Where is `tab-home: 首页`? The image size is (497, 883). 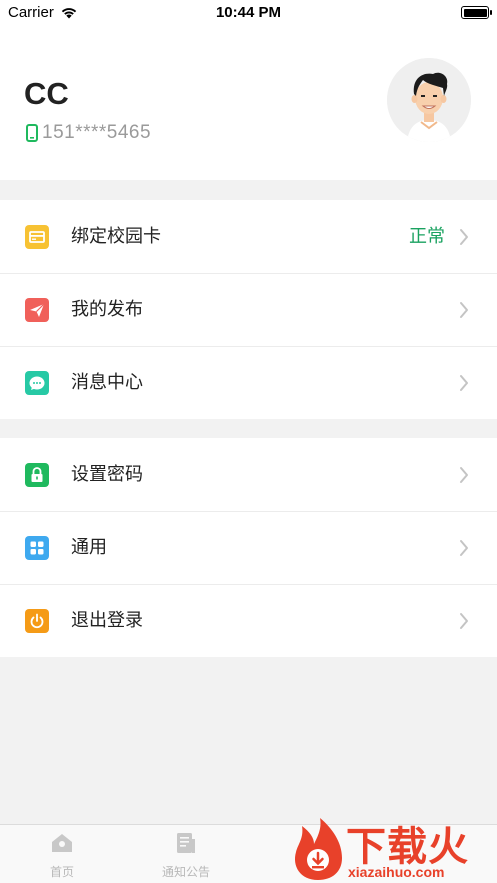 tab-home: 首页 is located at coordinates (62, 854).